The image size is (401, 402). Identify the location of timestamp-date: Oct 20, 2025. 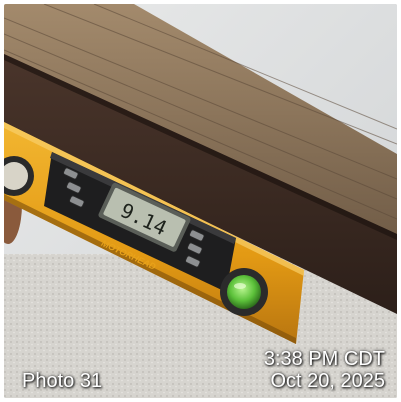
(327, 381).